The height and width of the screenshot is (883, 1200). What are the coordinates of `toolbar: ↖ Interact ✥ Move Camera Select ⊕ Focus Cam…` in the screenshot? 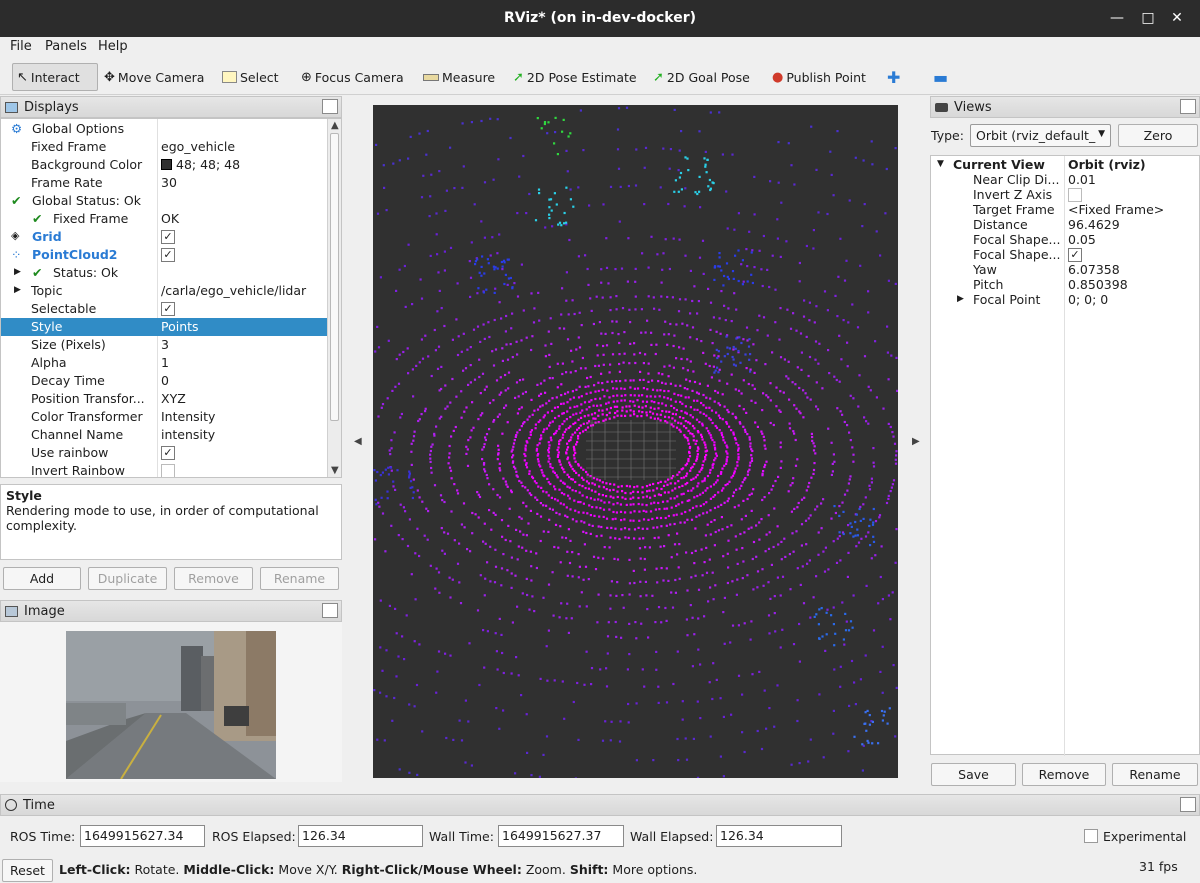 It's located at (600, 76).